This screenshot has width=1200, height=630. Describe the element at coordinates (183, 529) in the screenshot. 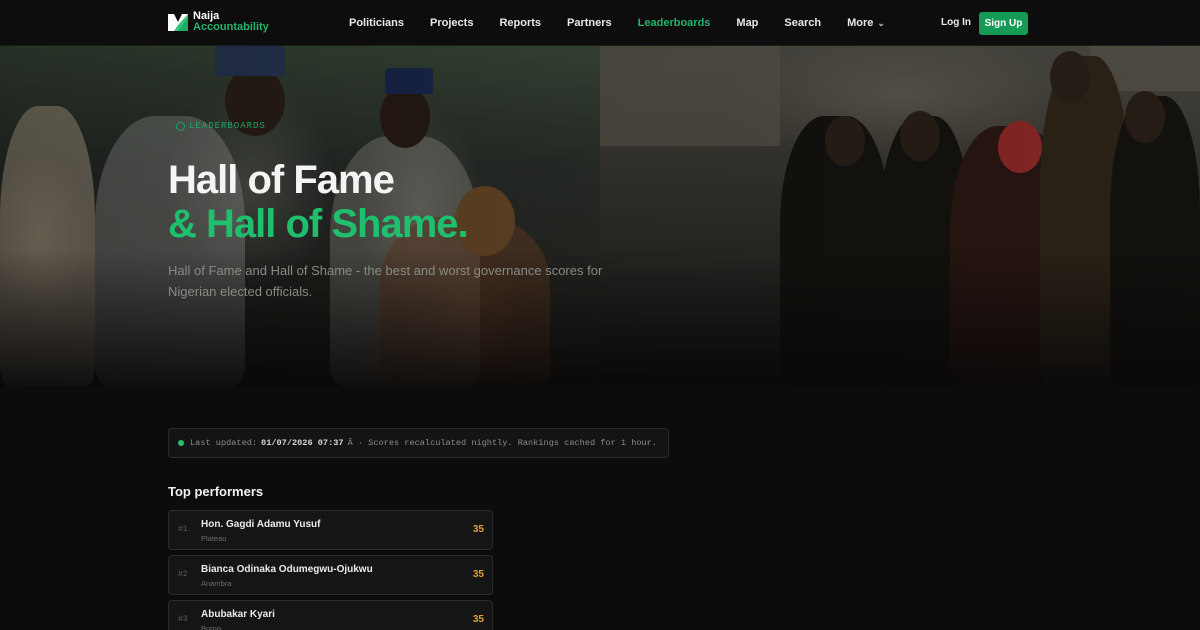

I see `rank-number: #1` at that location.